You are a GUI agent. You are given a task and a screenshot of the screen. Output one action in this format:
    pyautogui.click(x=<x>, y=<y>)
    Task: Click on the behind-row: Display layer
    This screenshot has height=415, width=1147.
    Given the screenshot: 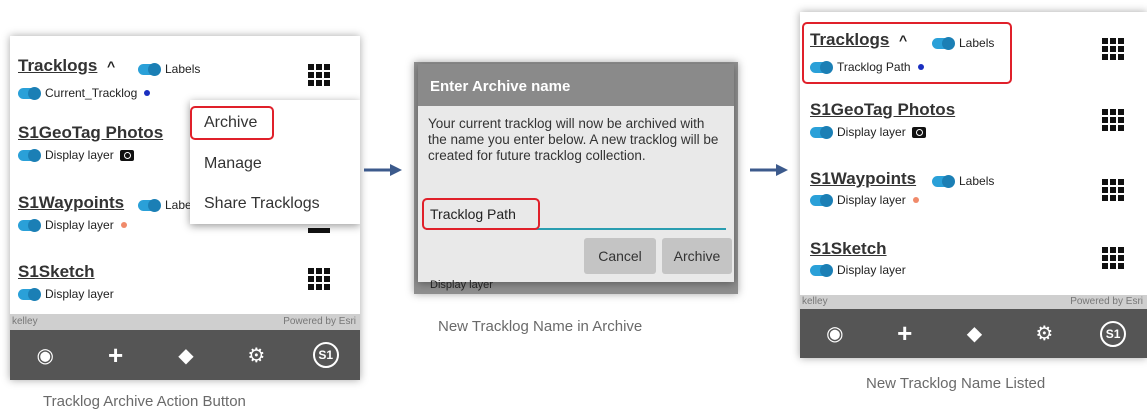 What is the action you would take?
    pyautogui.click(x=576, y=286)
    